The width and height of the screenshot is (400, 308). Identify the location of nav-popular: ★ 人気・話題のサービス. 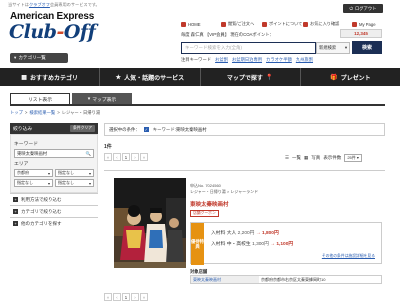
(150, 77).